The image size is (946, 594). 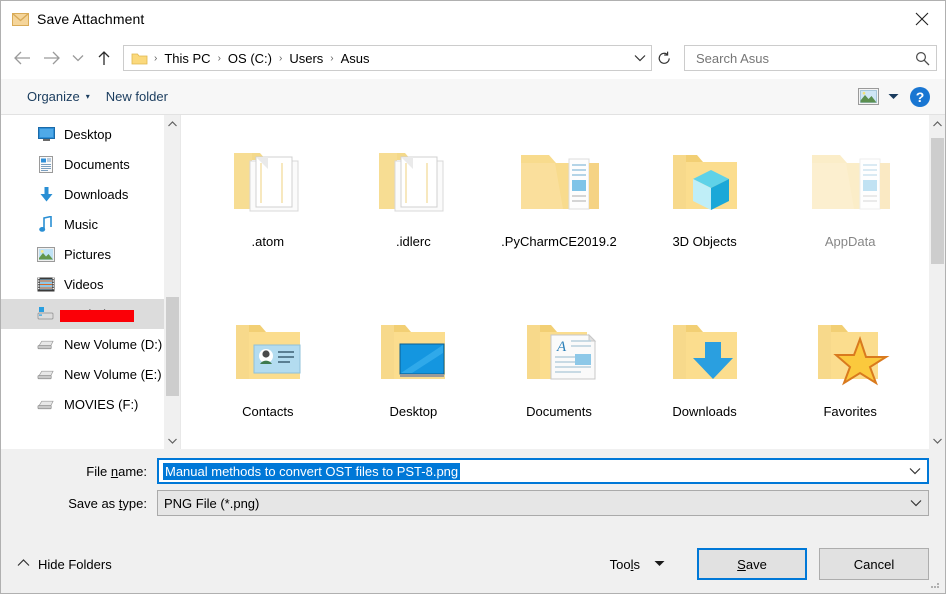 What do you see at coordinates (90, 134) in the screenshot?
I see `sidebar-item-desktop: Desktop` at bounding box center [90, 134].